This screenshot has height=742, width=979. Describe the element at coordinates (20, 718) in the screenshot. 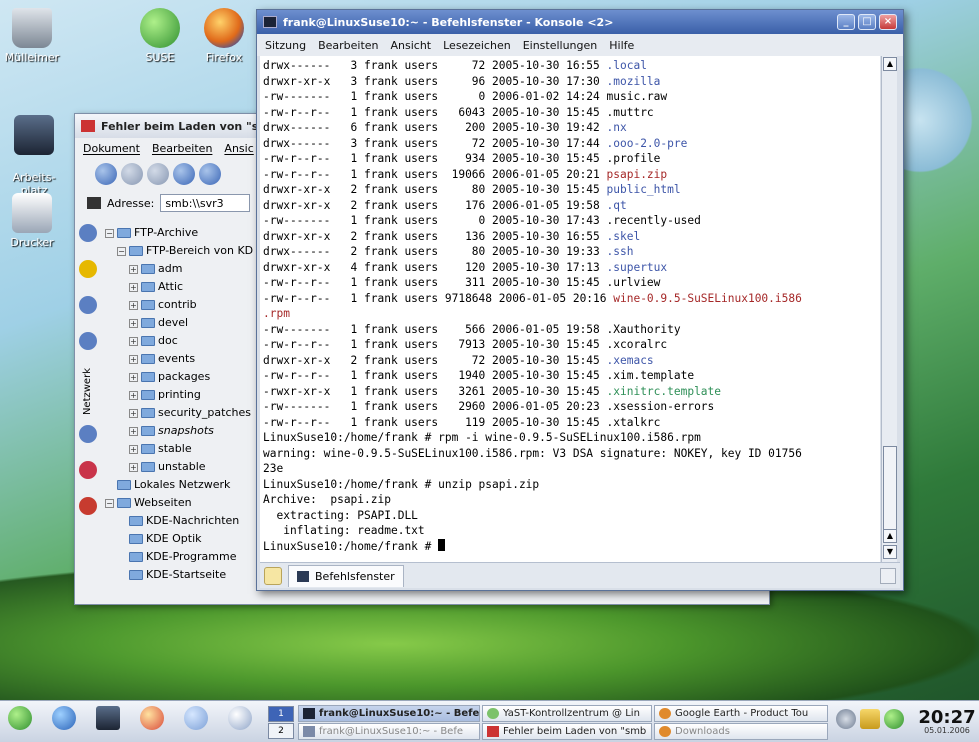

I see `kmenu-suse-icon` at that location.